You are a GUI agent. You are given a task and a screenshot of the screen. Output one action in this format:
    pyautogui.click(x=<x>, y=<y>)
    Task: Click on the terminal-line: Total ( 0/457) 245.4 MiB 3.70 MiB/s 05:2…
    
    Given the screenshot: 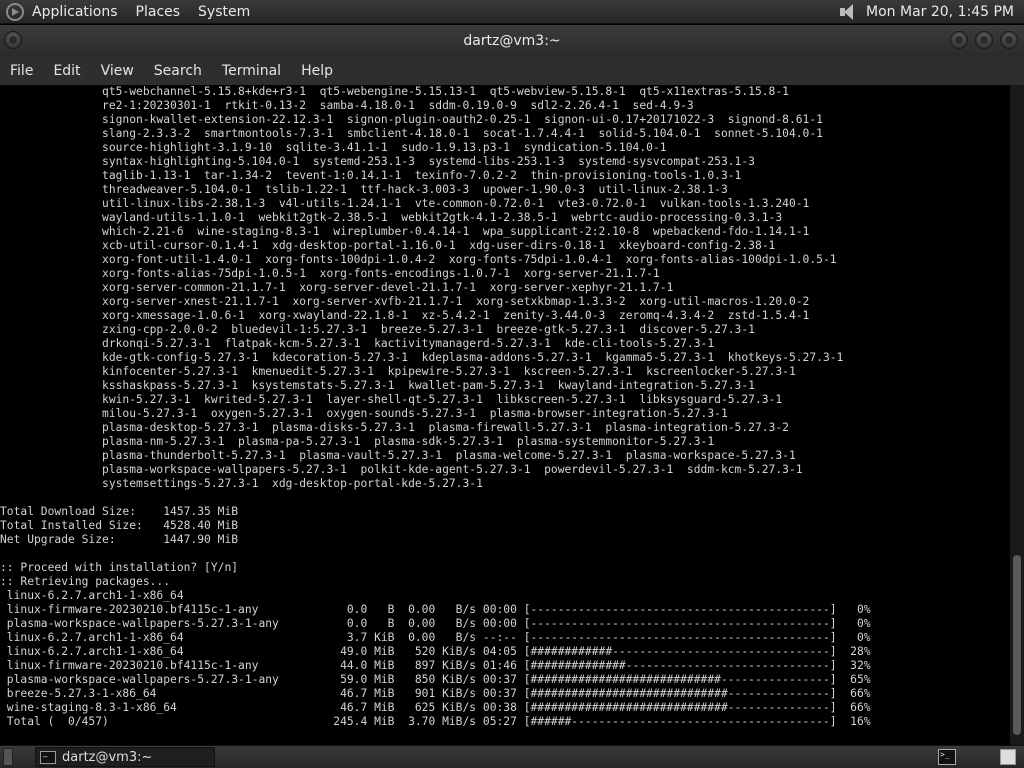 What is the action you would take?
    pyautogui.click(x=435, y=721)
    